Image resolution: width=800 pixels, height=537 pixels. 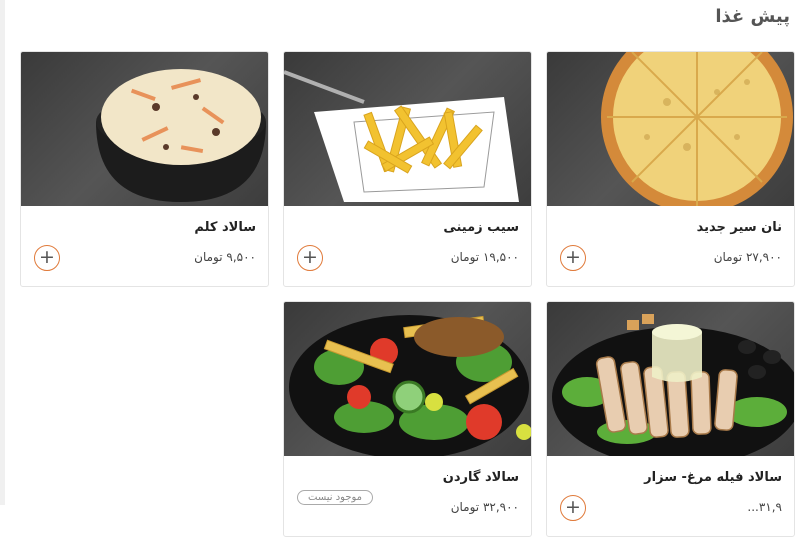 I want to click on price-value: ۲۷,۹۰۰, so click(x=763, y=257).